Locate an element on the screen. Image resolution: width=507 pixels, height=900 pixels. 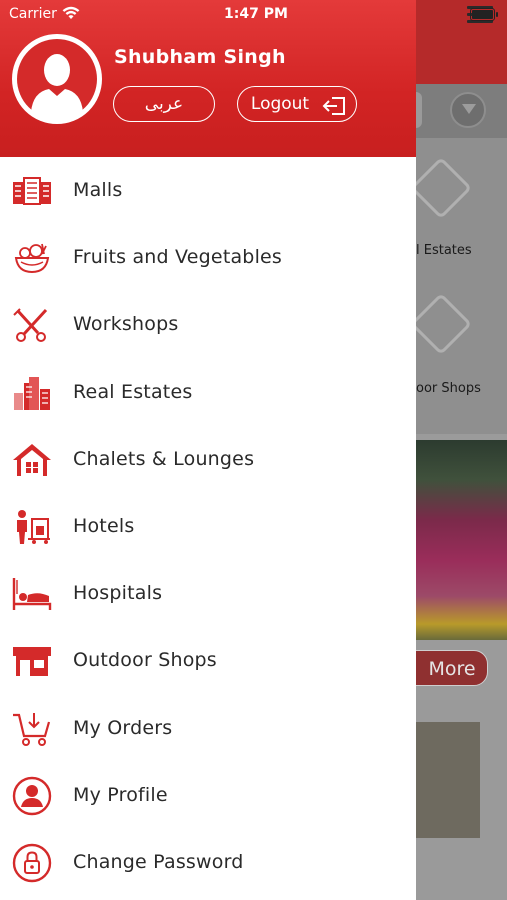
status-time: 1:47 PM is located at coordinates (256, 14).